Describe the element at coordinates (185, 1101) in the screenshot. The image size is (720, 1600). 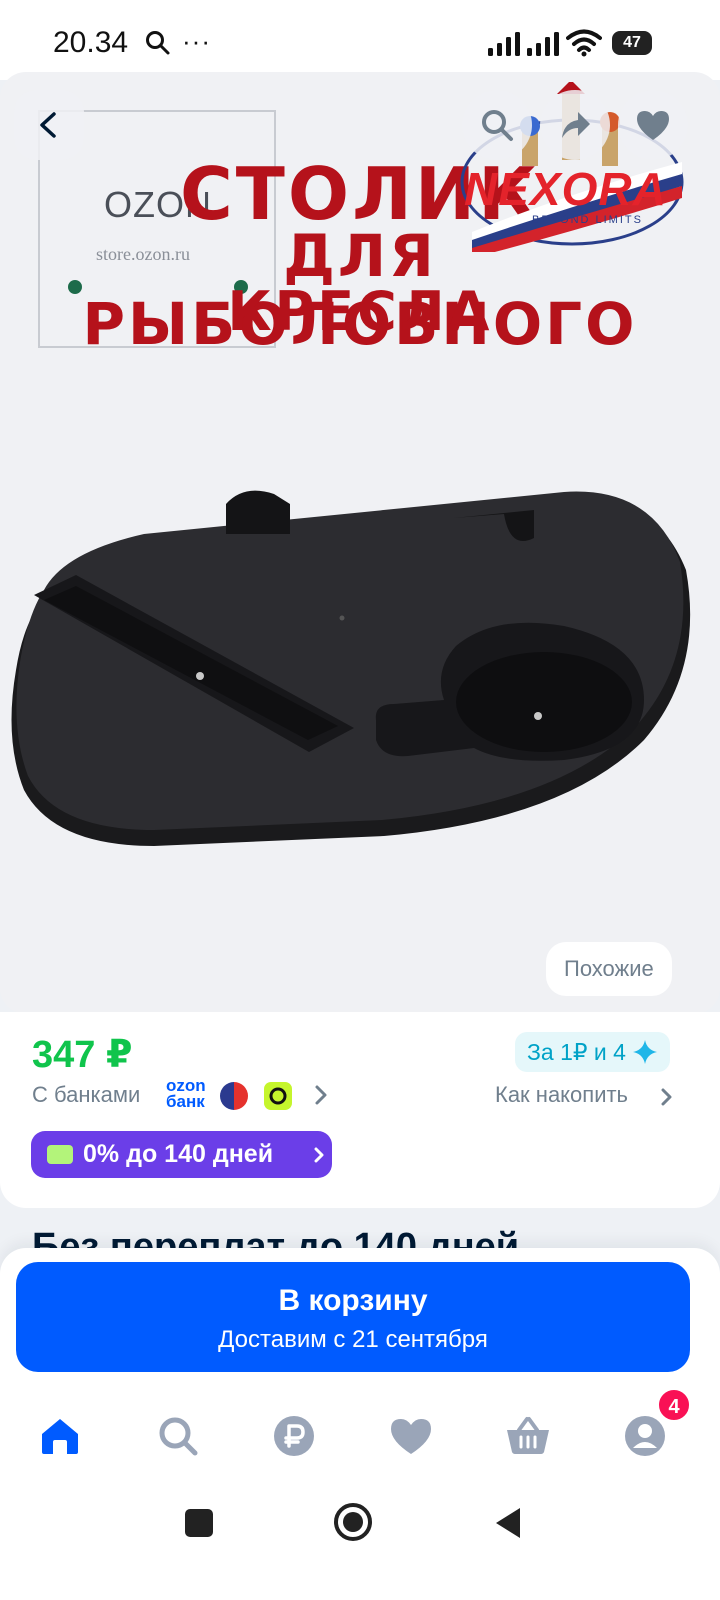
I see `ozon-bank-logo-line2: банк` at that location.